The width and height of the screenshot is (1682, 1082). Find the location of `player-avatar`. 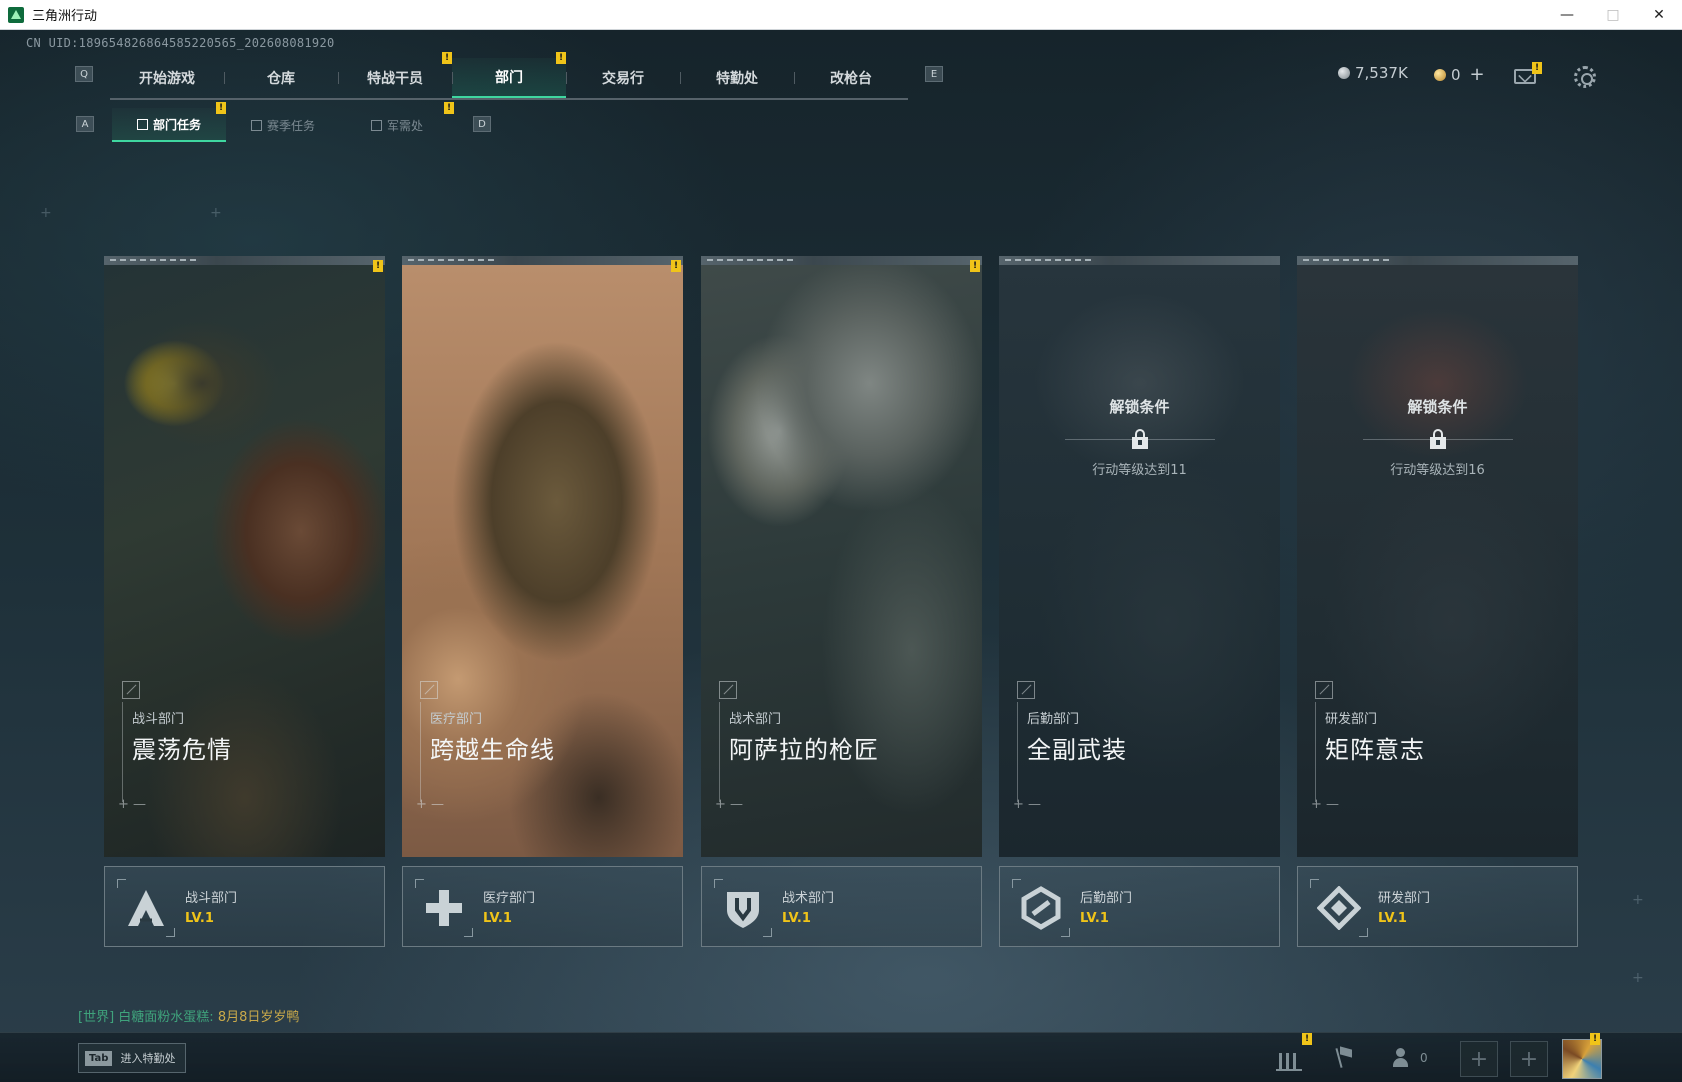

player-avatar is located at coordinates (1582, 1059).